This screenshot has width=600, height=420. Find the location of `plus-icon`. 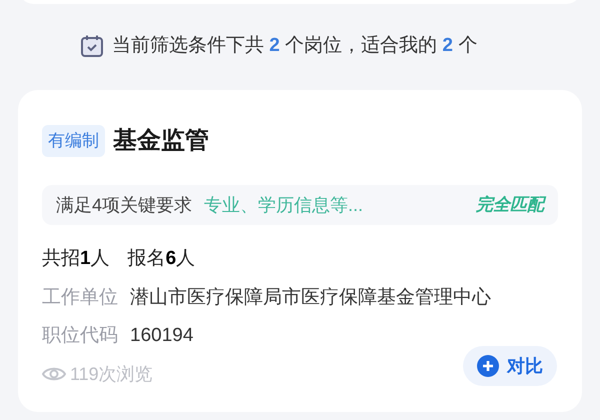

plus-icon is located at coordinates (488, 366).